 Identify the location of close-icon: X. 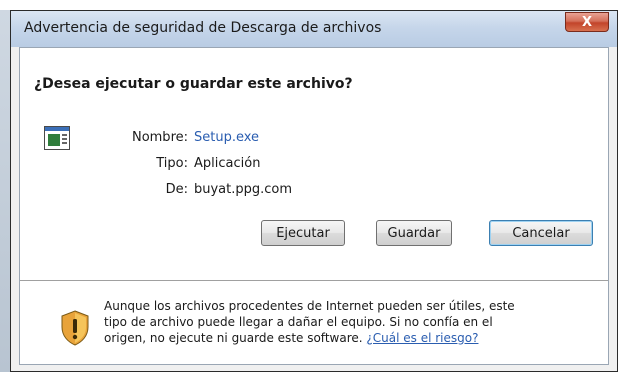
(587, 22).